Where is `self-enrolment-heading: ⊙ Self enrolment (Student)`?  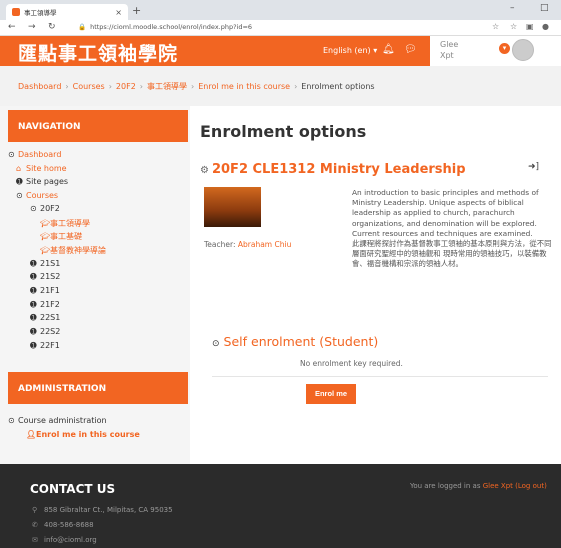
self-enrolment-heading: ⊙ Self enrolment (Student) is located at coordinates (295, 341).